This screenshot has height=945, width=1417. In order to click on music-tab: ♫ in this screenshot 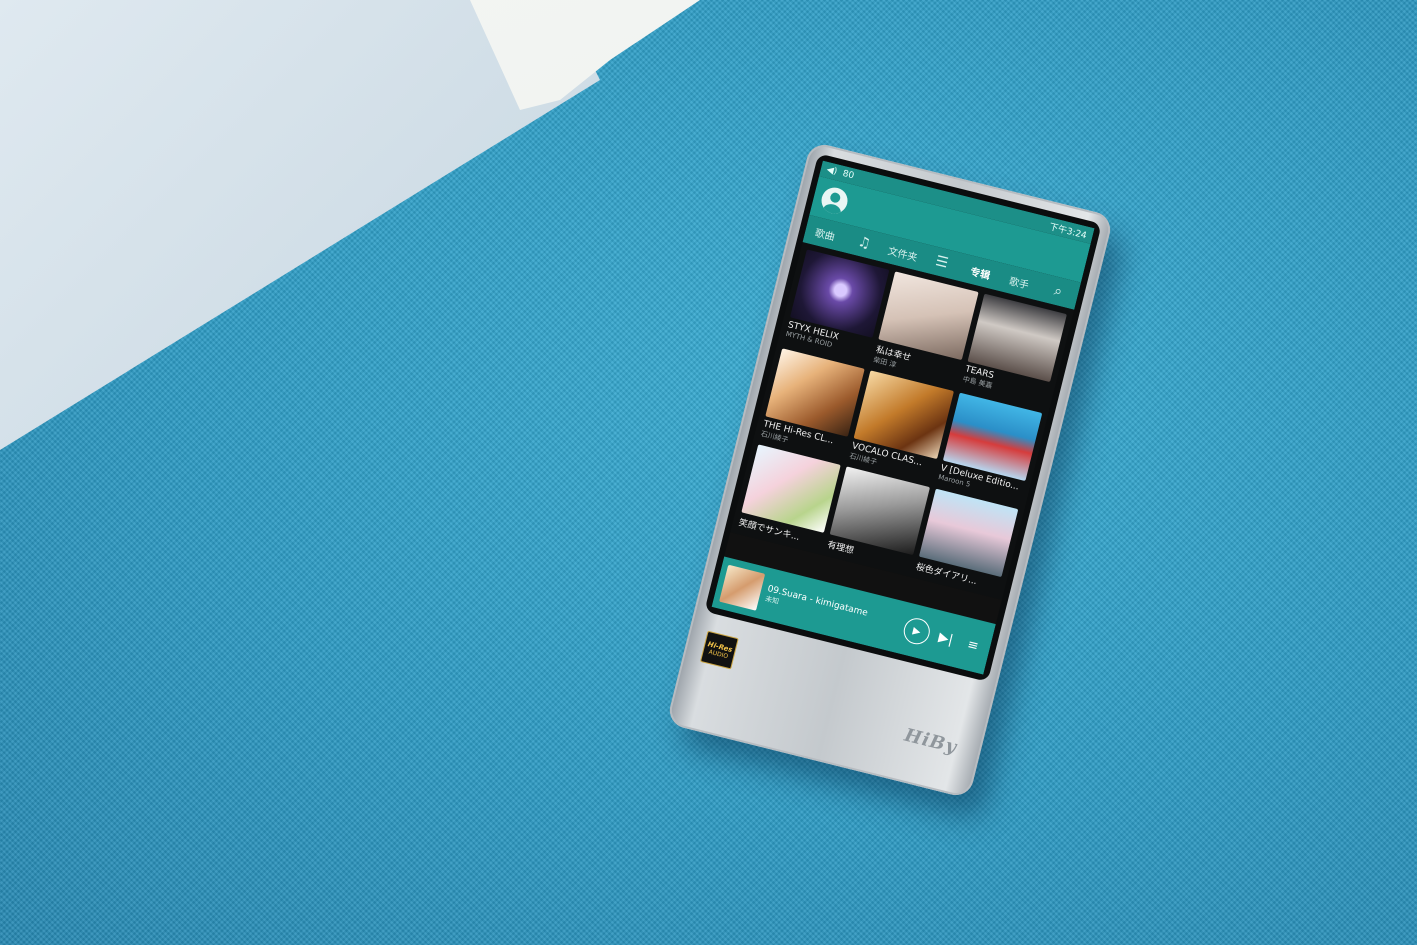, I will do `click(864, 242)`.